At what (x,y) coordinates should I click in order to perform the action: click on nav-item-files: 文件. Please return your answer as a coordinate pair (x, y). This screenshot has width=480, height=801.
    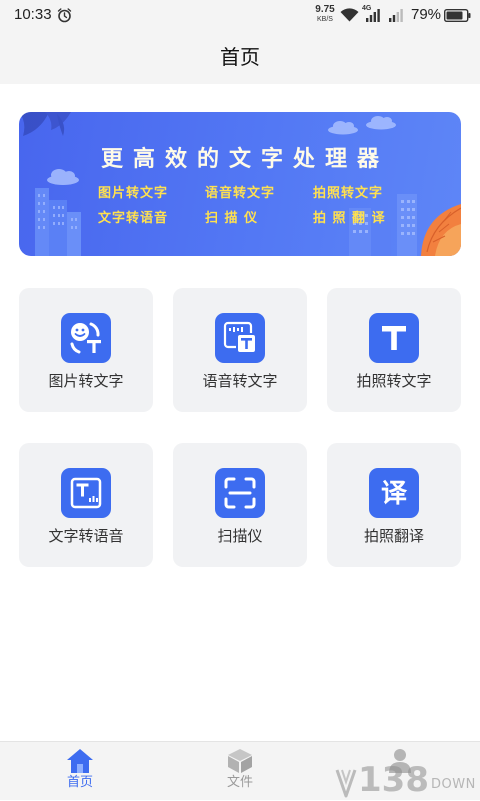
    Looking at the image, I should click on (240, 771).